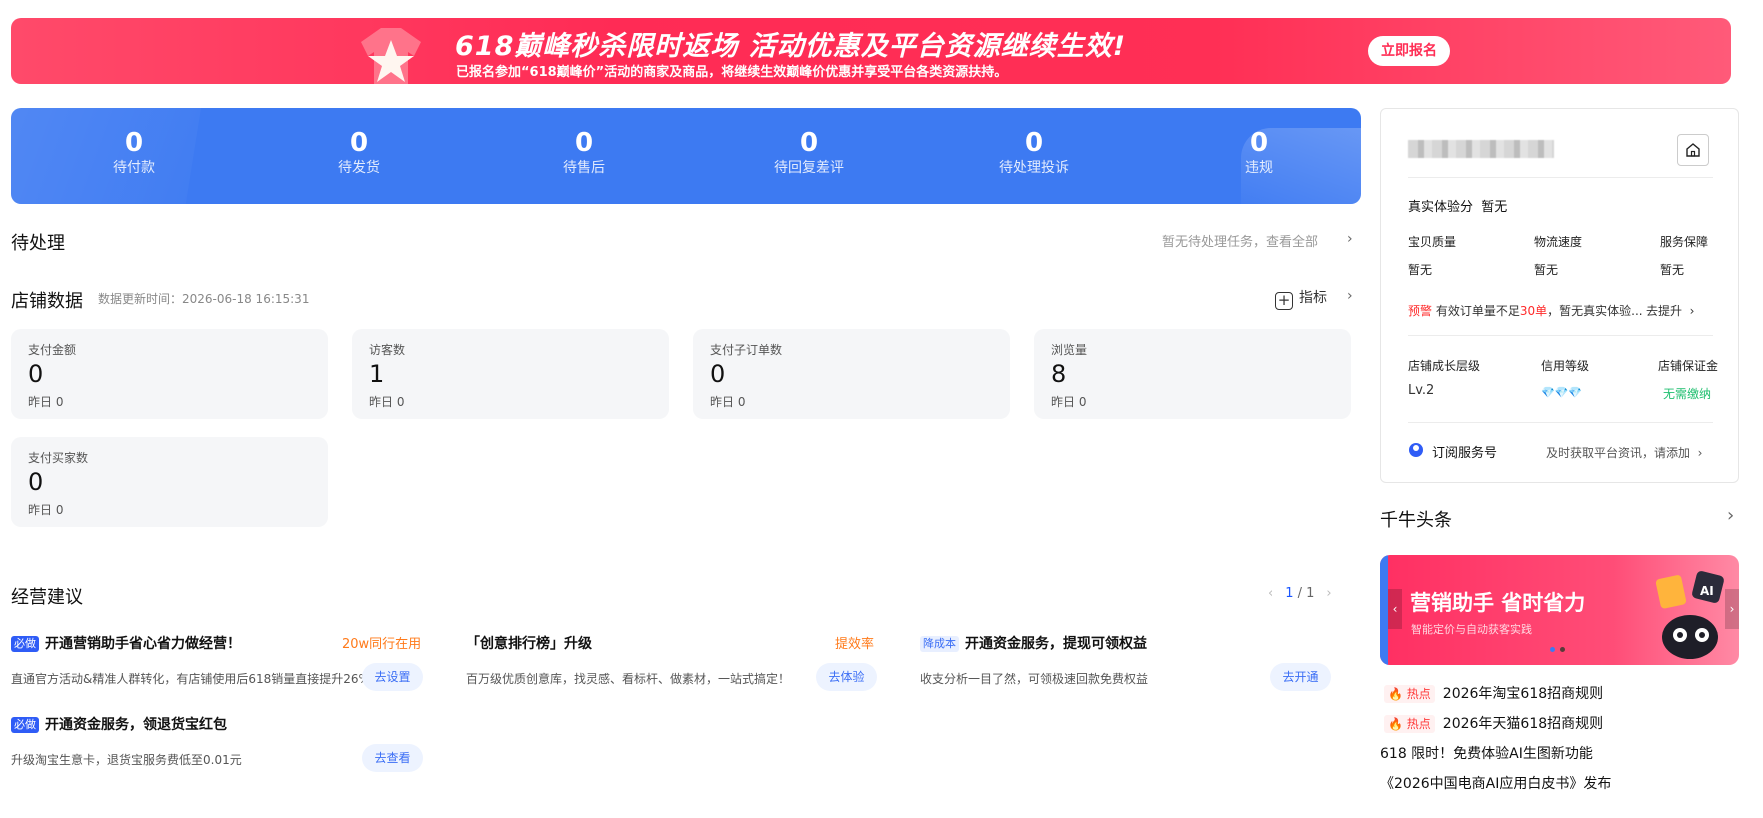 The image size is (1763, 818). What do you see at coordinates (1481, 149) in the screenshot?
I see `shop-name-redacted` at bounding box center [1481, 149].